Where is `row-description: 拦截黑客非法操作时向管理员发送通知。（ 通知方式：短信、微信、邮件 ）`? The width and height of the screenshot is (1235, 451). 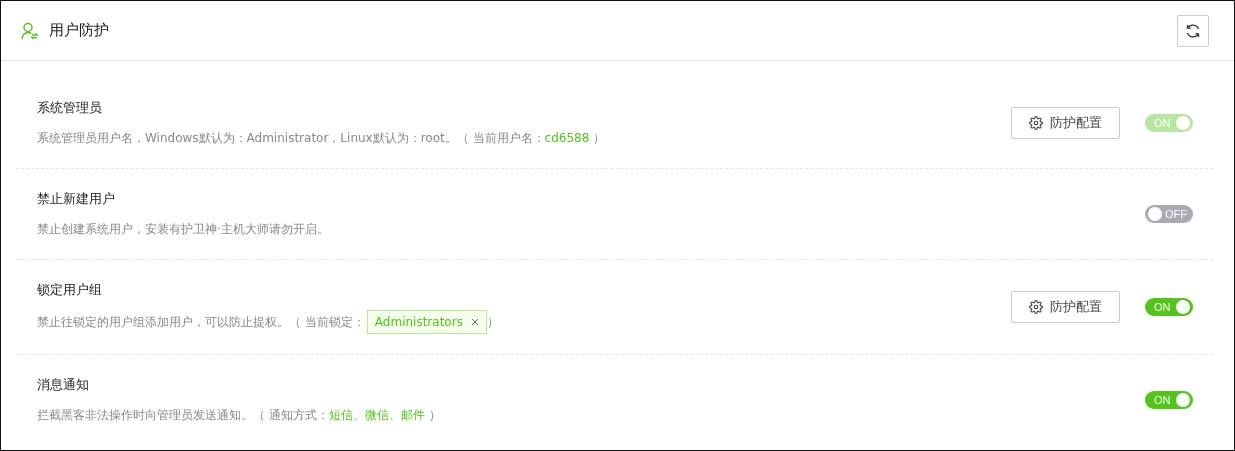 row-description: 拦截黑客非法操作时向管理员发送通知。（ 通知方式：短信、微信、邮件 ） is located at coordinates (239, 415).